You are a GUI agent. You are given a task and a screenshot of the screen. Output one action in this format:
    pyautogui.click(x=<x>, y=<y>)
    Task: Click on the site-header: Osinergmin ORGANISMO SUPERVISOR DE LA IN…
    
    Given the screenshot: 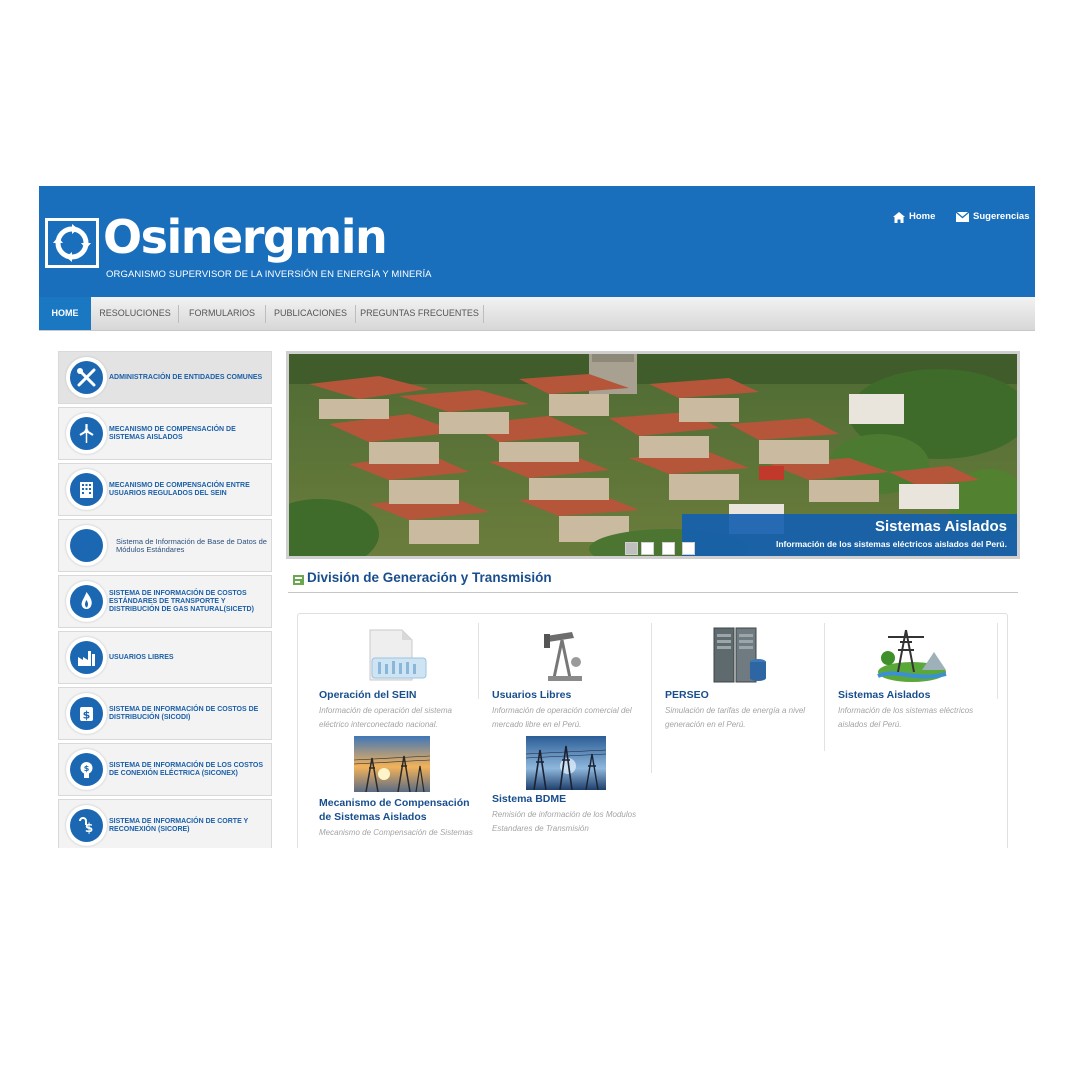 What is the action you would take?
    pyautogui.click(x=537, y=241)
    